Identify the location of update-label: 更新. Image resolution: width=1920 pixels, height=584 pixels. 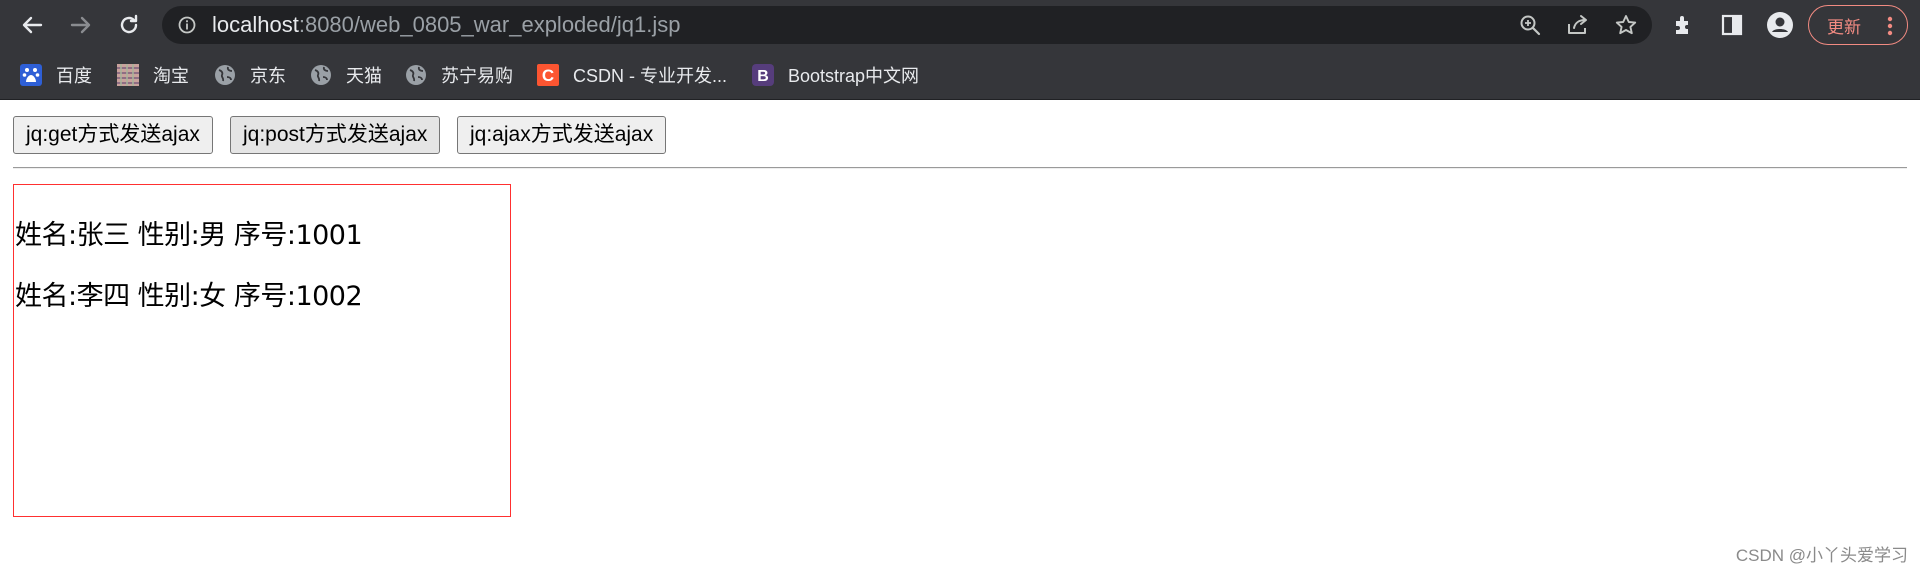
(1844, 27).